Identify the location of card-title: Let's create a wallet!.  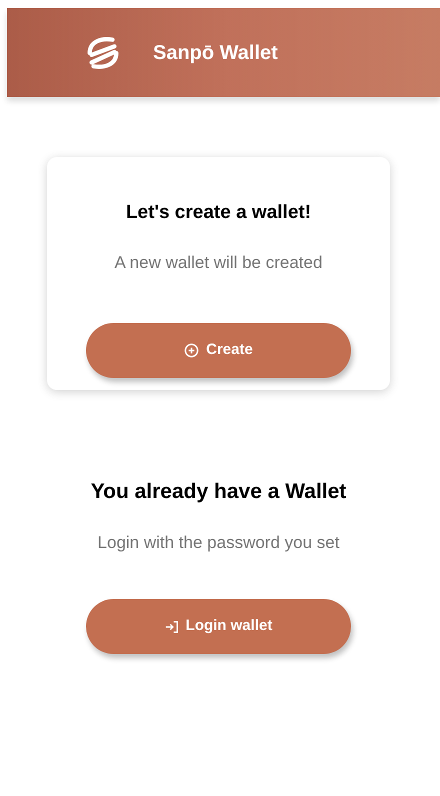
(219, 213).